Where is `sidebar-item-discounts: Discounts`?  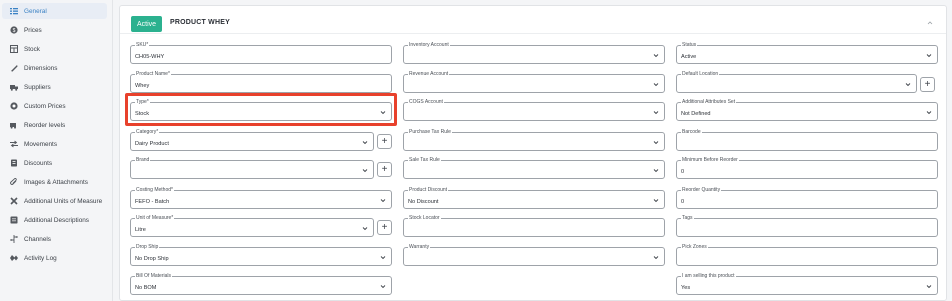 sidebar-item-discounts: Discounts is located at coordinates (54, 163).